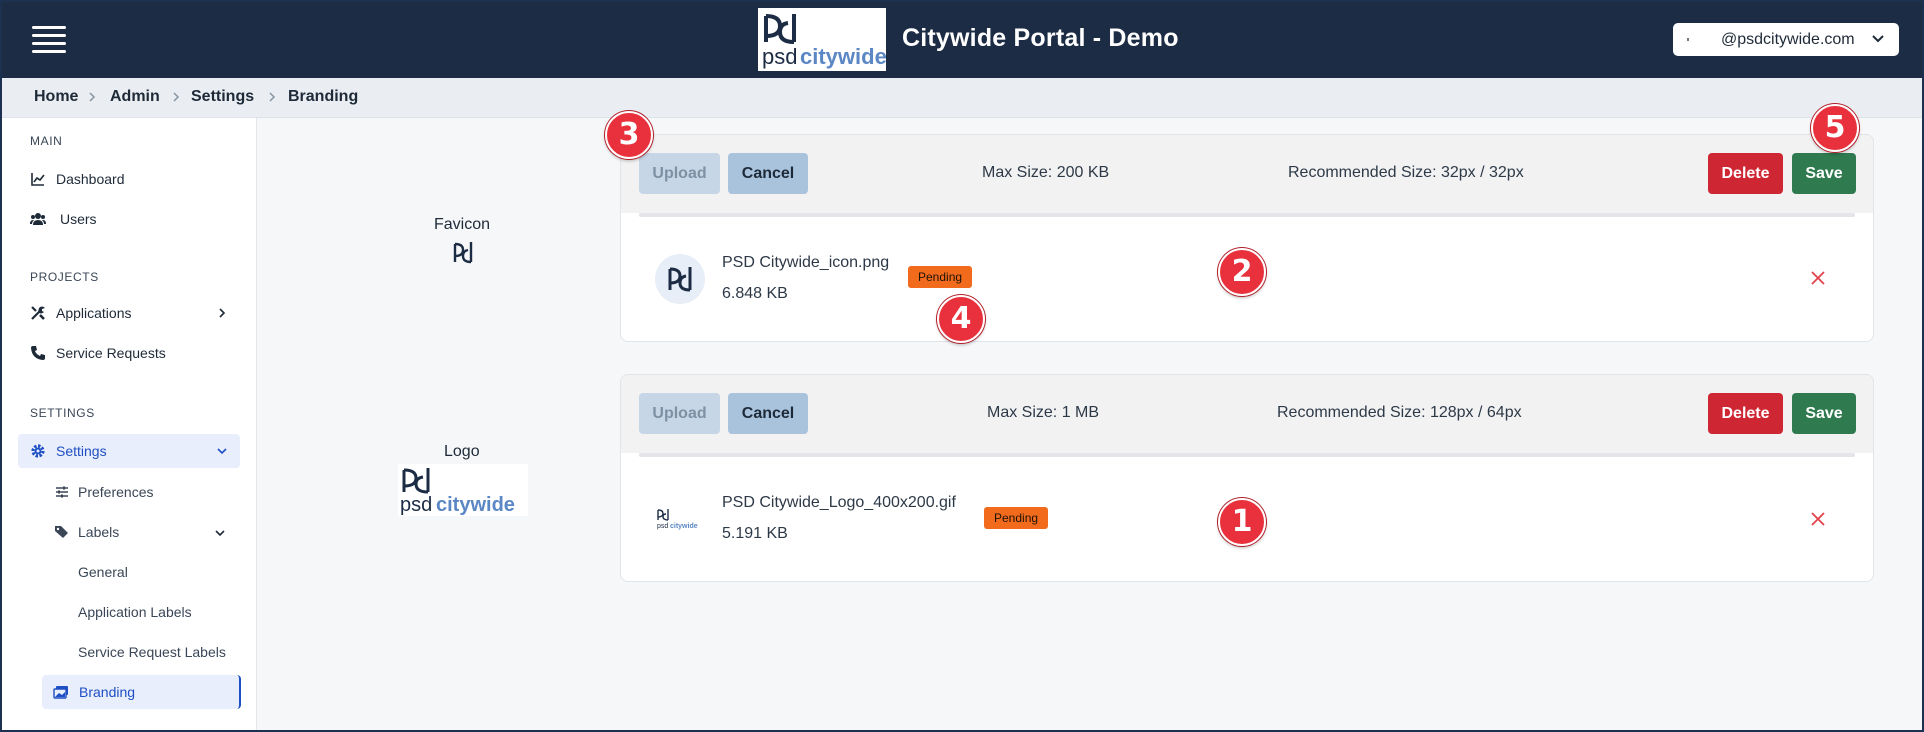  I want to click on sidebar-item-label: Settings, so click(81, 451).